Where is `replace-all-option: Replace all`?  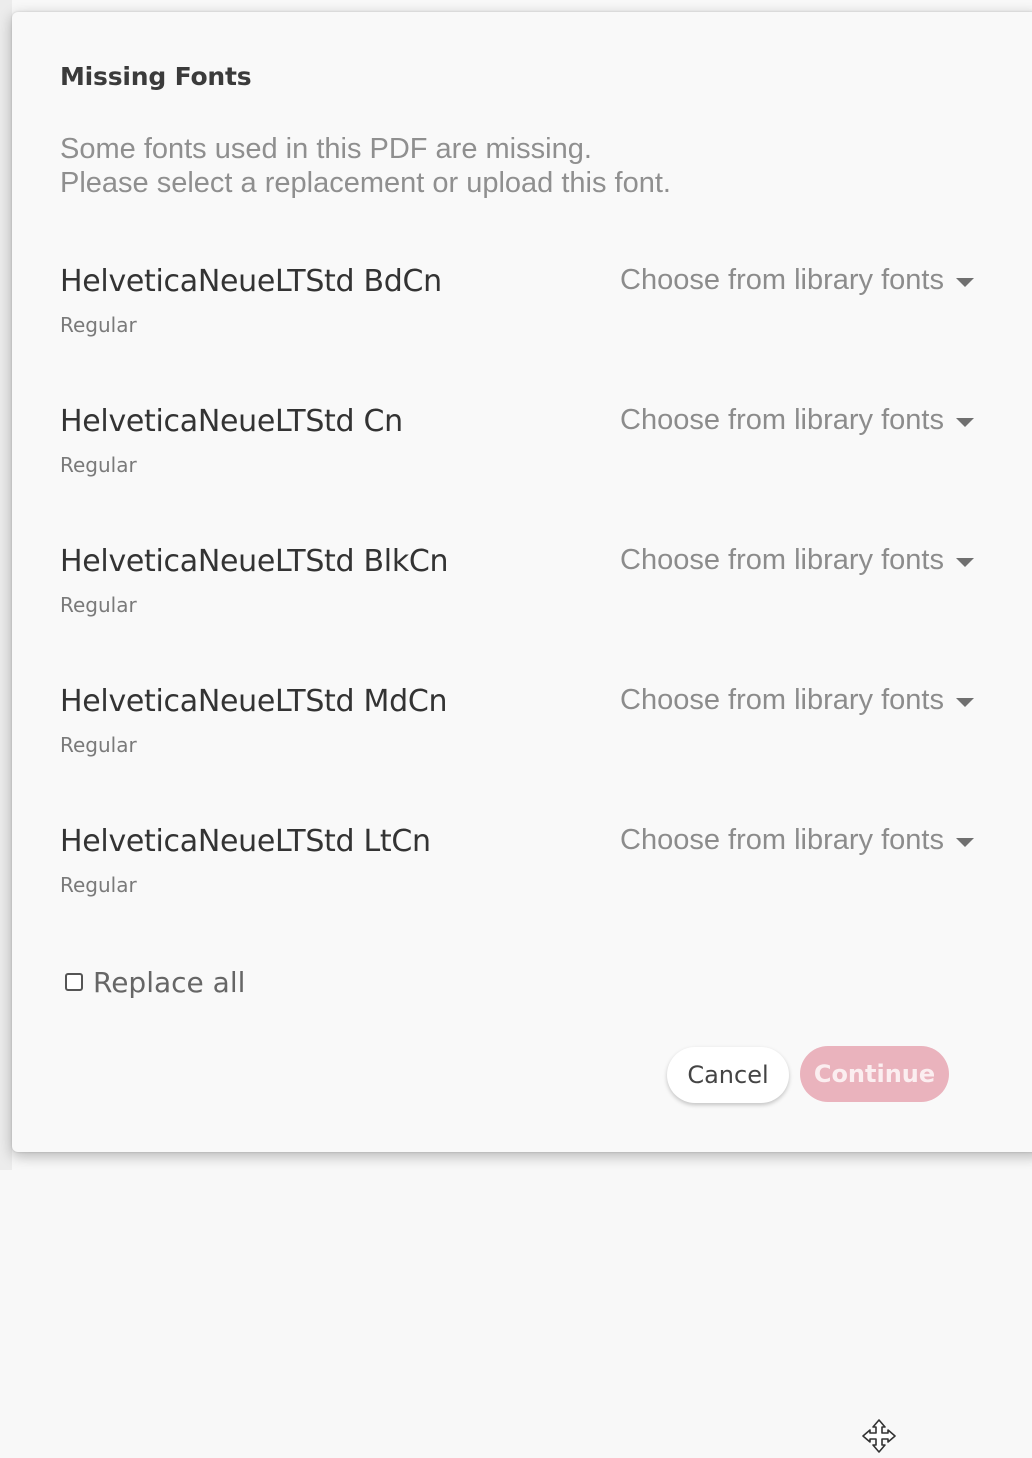 replace-all-option: Replace all is located at coordinates (155, 982).